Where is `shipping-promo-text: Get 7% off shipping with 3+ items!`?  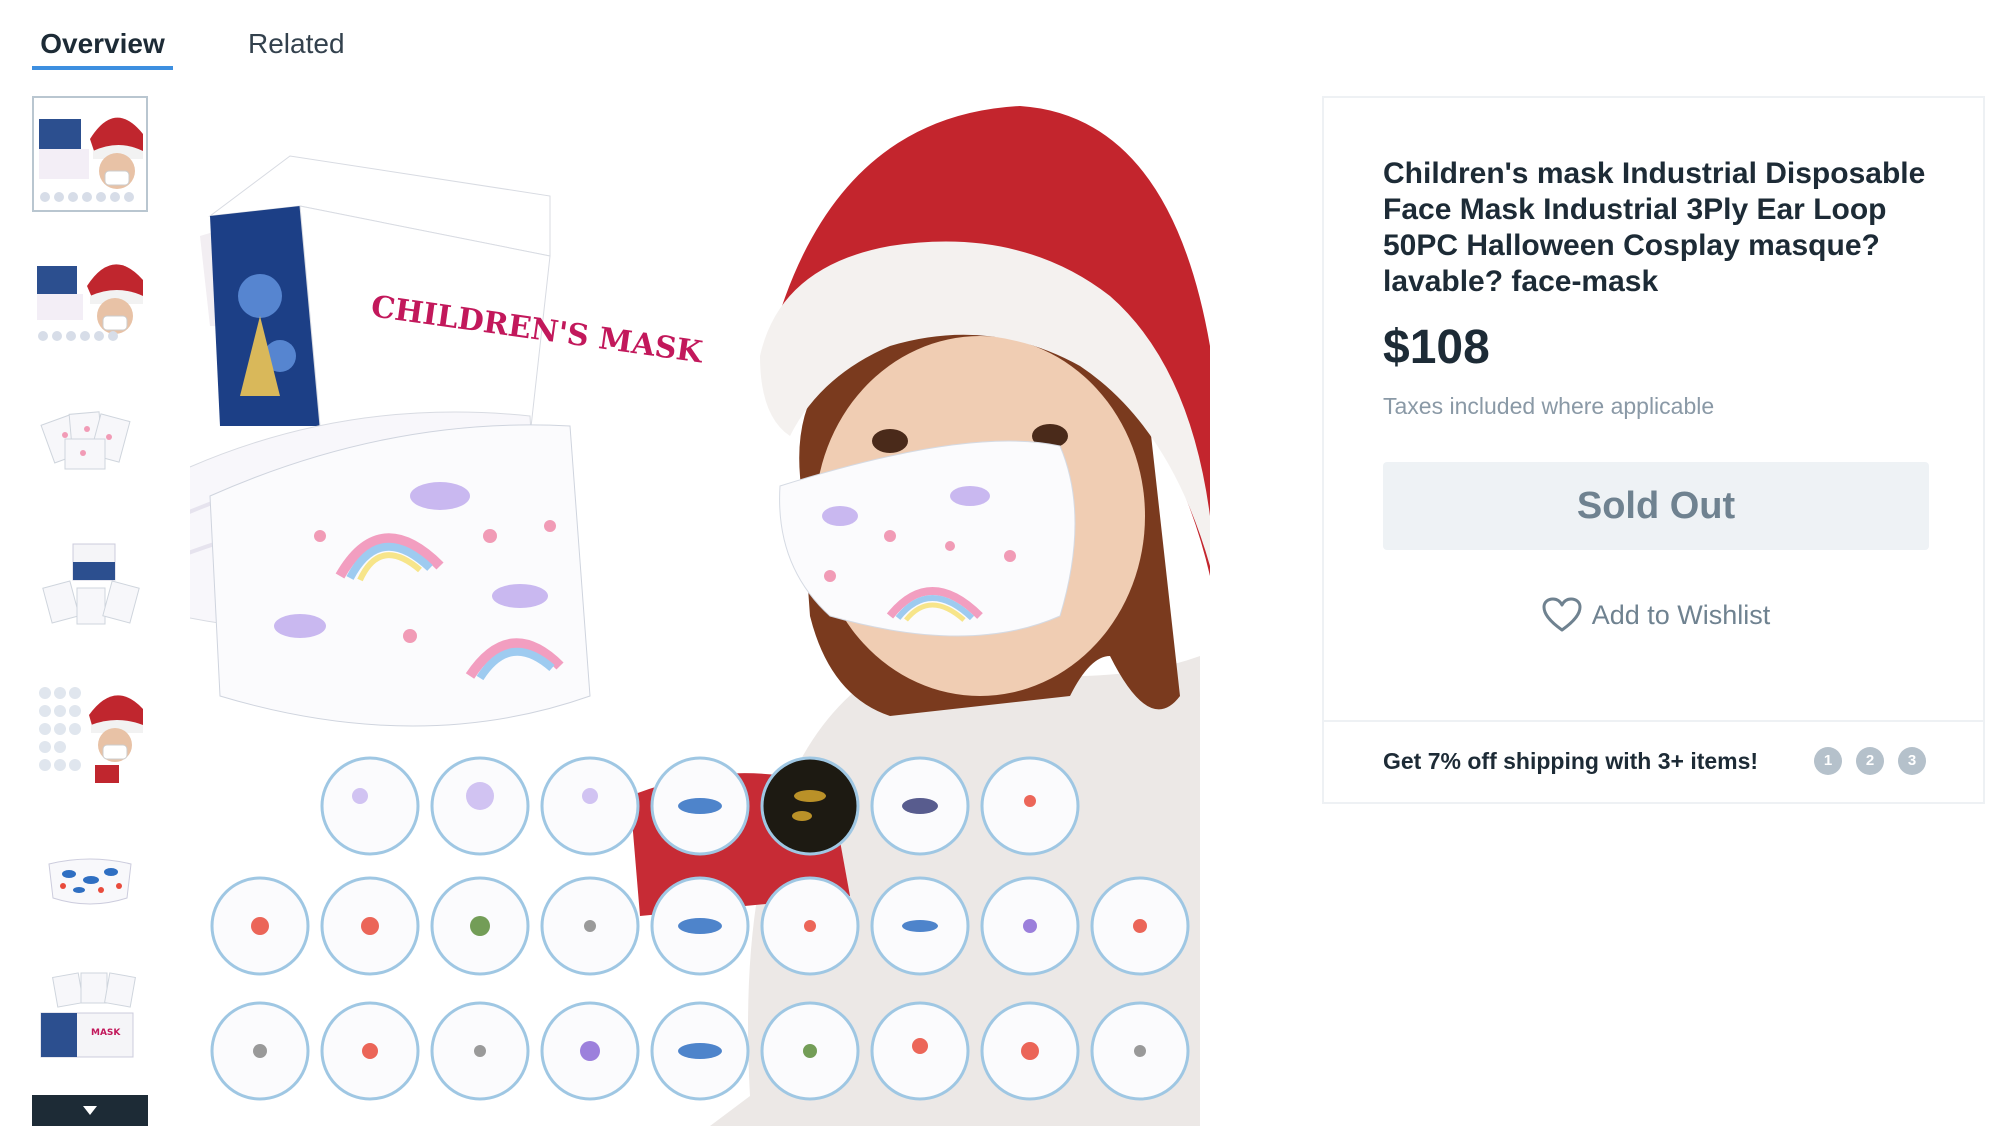 shipping-promo-text: Get 7% off shipping with 3+ items! is located at coordinates (1571, 761).